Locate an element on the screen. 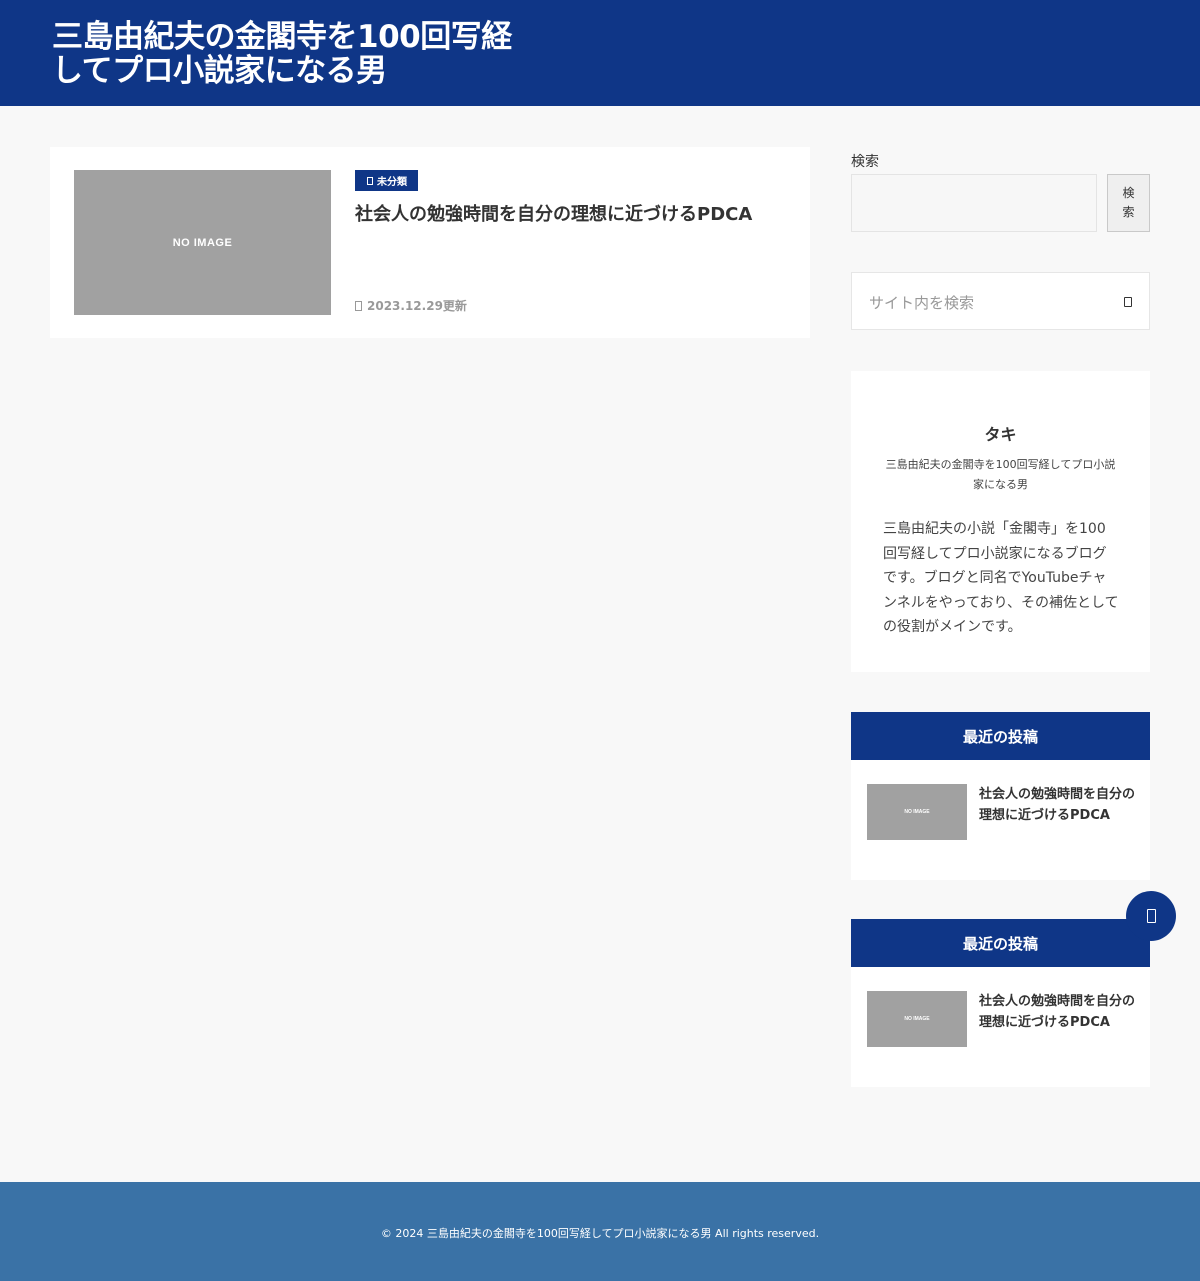 This screenshot has height=1281, width=1200. site-title-line2: してプロ小説家になる男 is located at coordinates (312, 71).